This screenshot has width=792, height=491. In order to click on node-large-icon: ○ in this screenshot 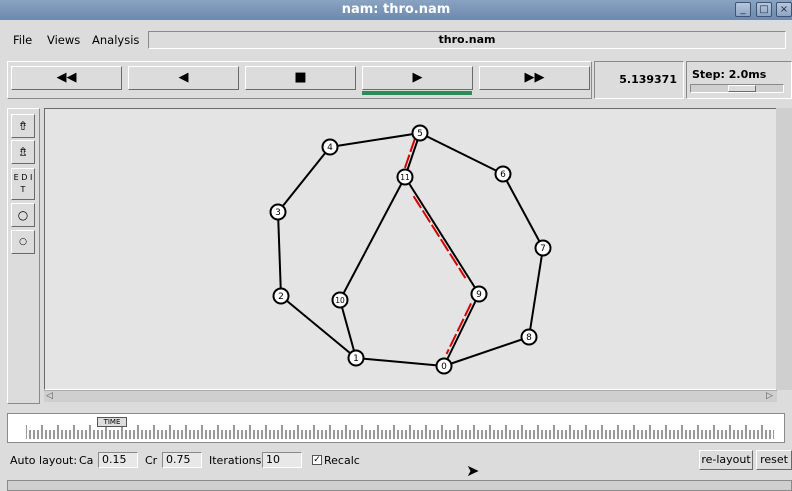, I will do `click(23, 215)`.